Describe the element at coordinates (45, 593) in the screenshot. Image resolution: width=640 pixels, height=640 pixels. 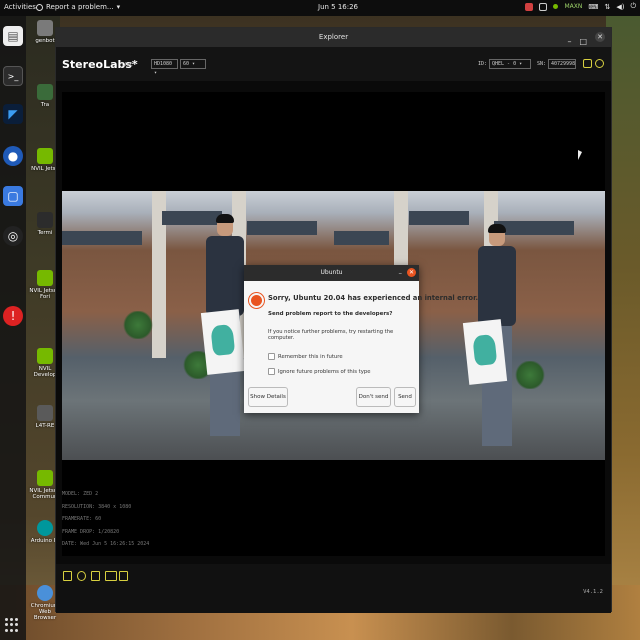
I see `chromium-icon` at that location.